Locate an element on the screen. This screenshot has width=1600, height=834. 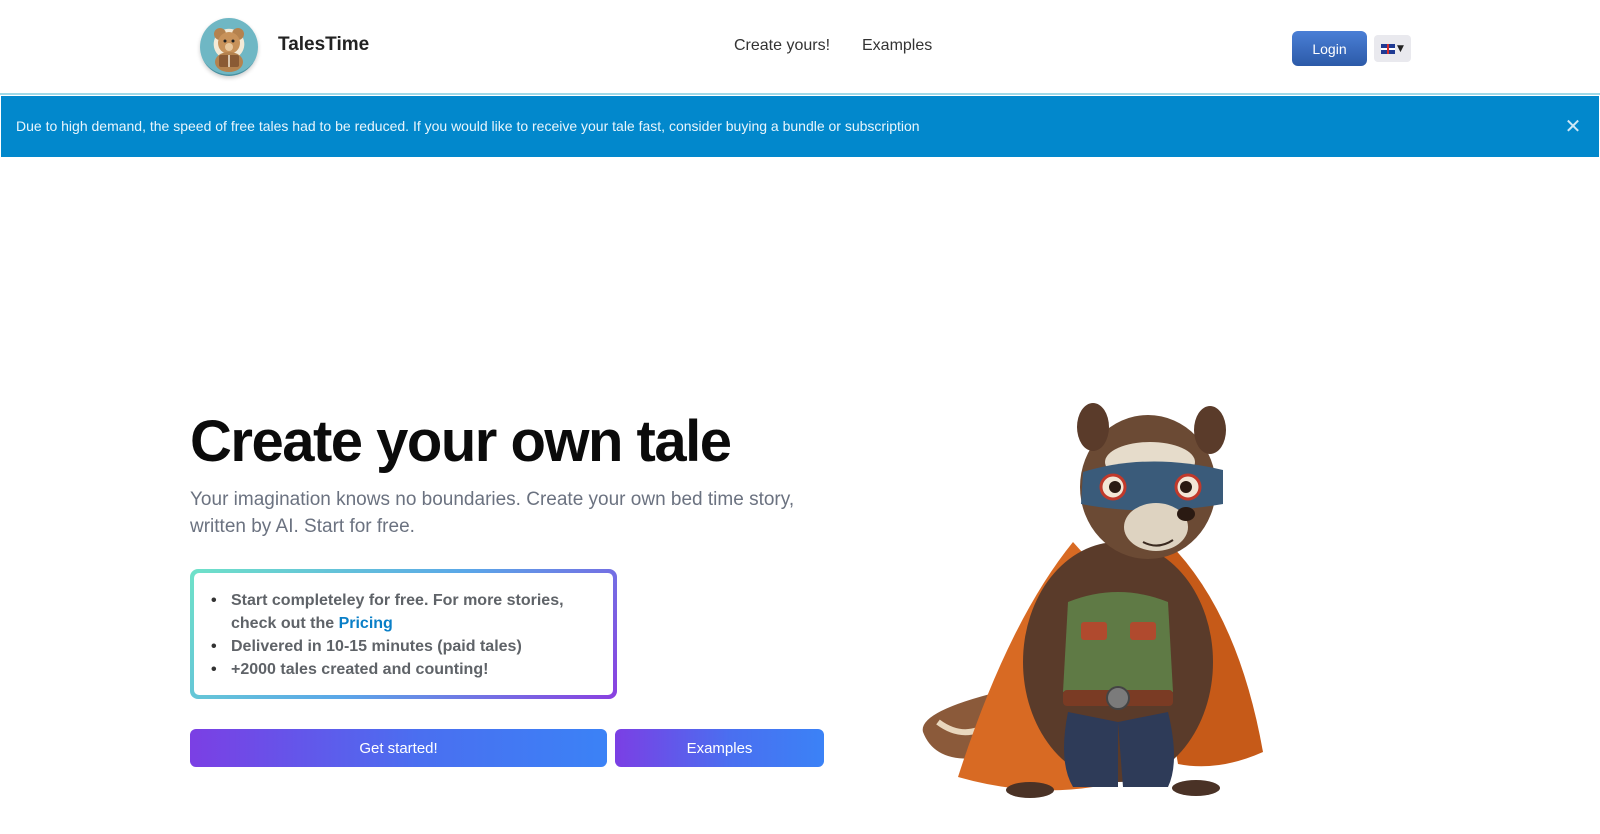
site-header: TalesTime Create yours! Examples Login ▼ is located at coordinates (800, 47).